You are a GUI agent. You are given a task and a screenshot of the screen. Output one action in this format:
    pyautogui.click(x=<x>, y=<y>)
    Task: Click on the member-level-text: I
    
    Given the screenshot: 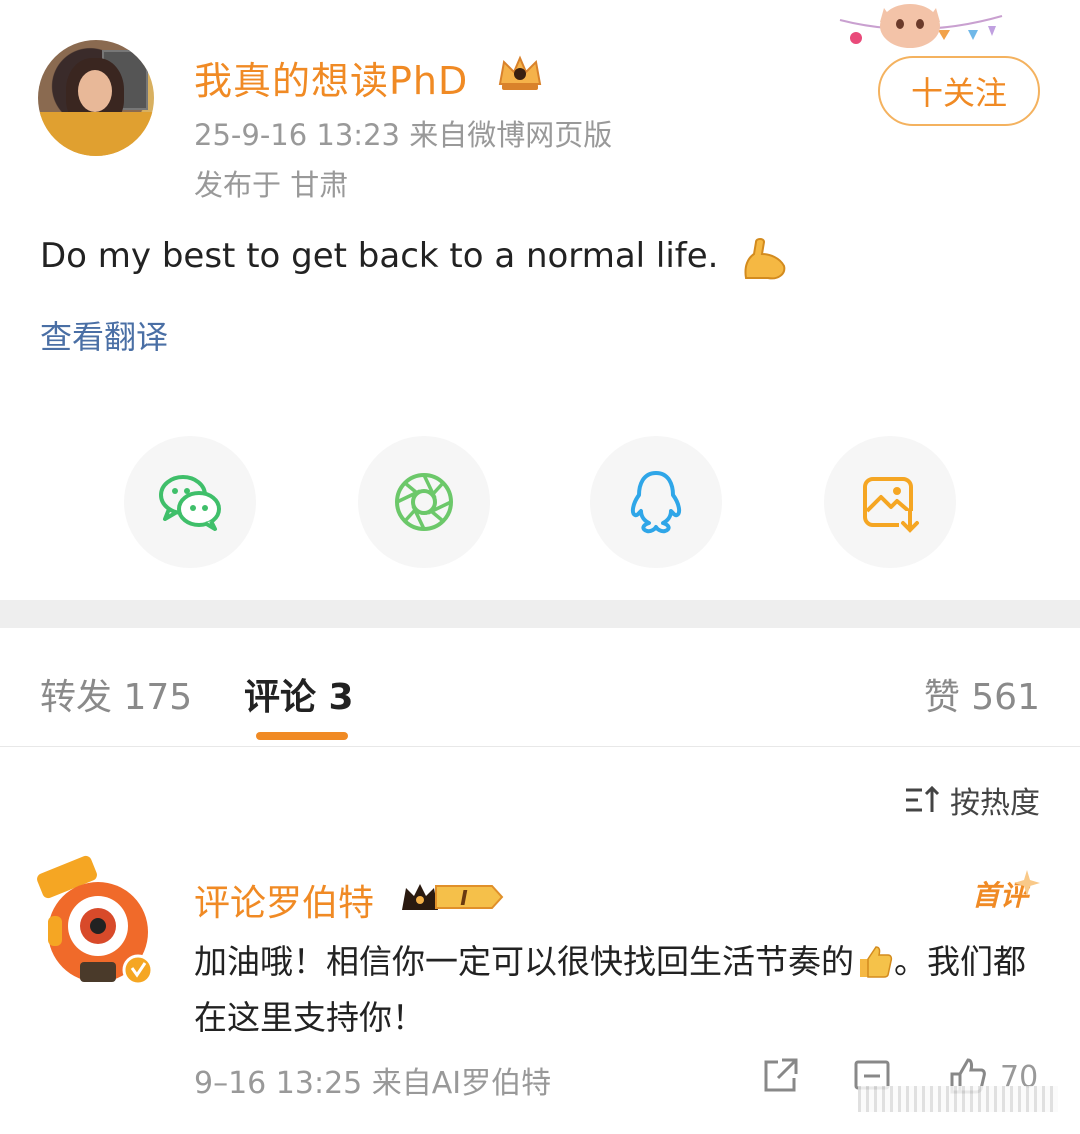 What is the action you would take?
    pyautogui.click(x=464, y=898)
    